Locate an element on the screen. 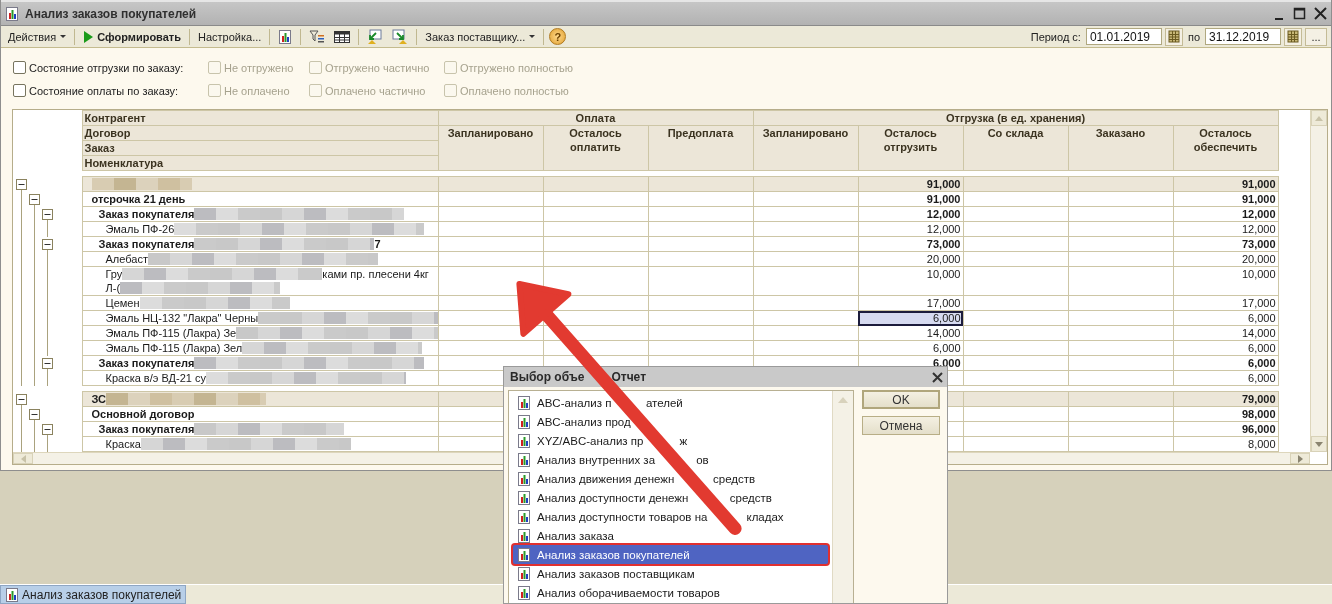  actions-menu: Действия is located at coordinates (37, 36).